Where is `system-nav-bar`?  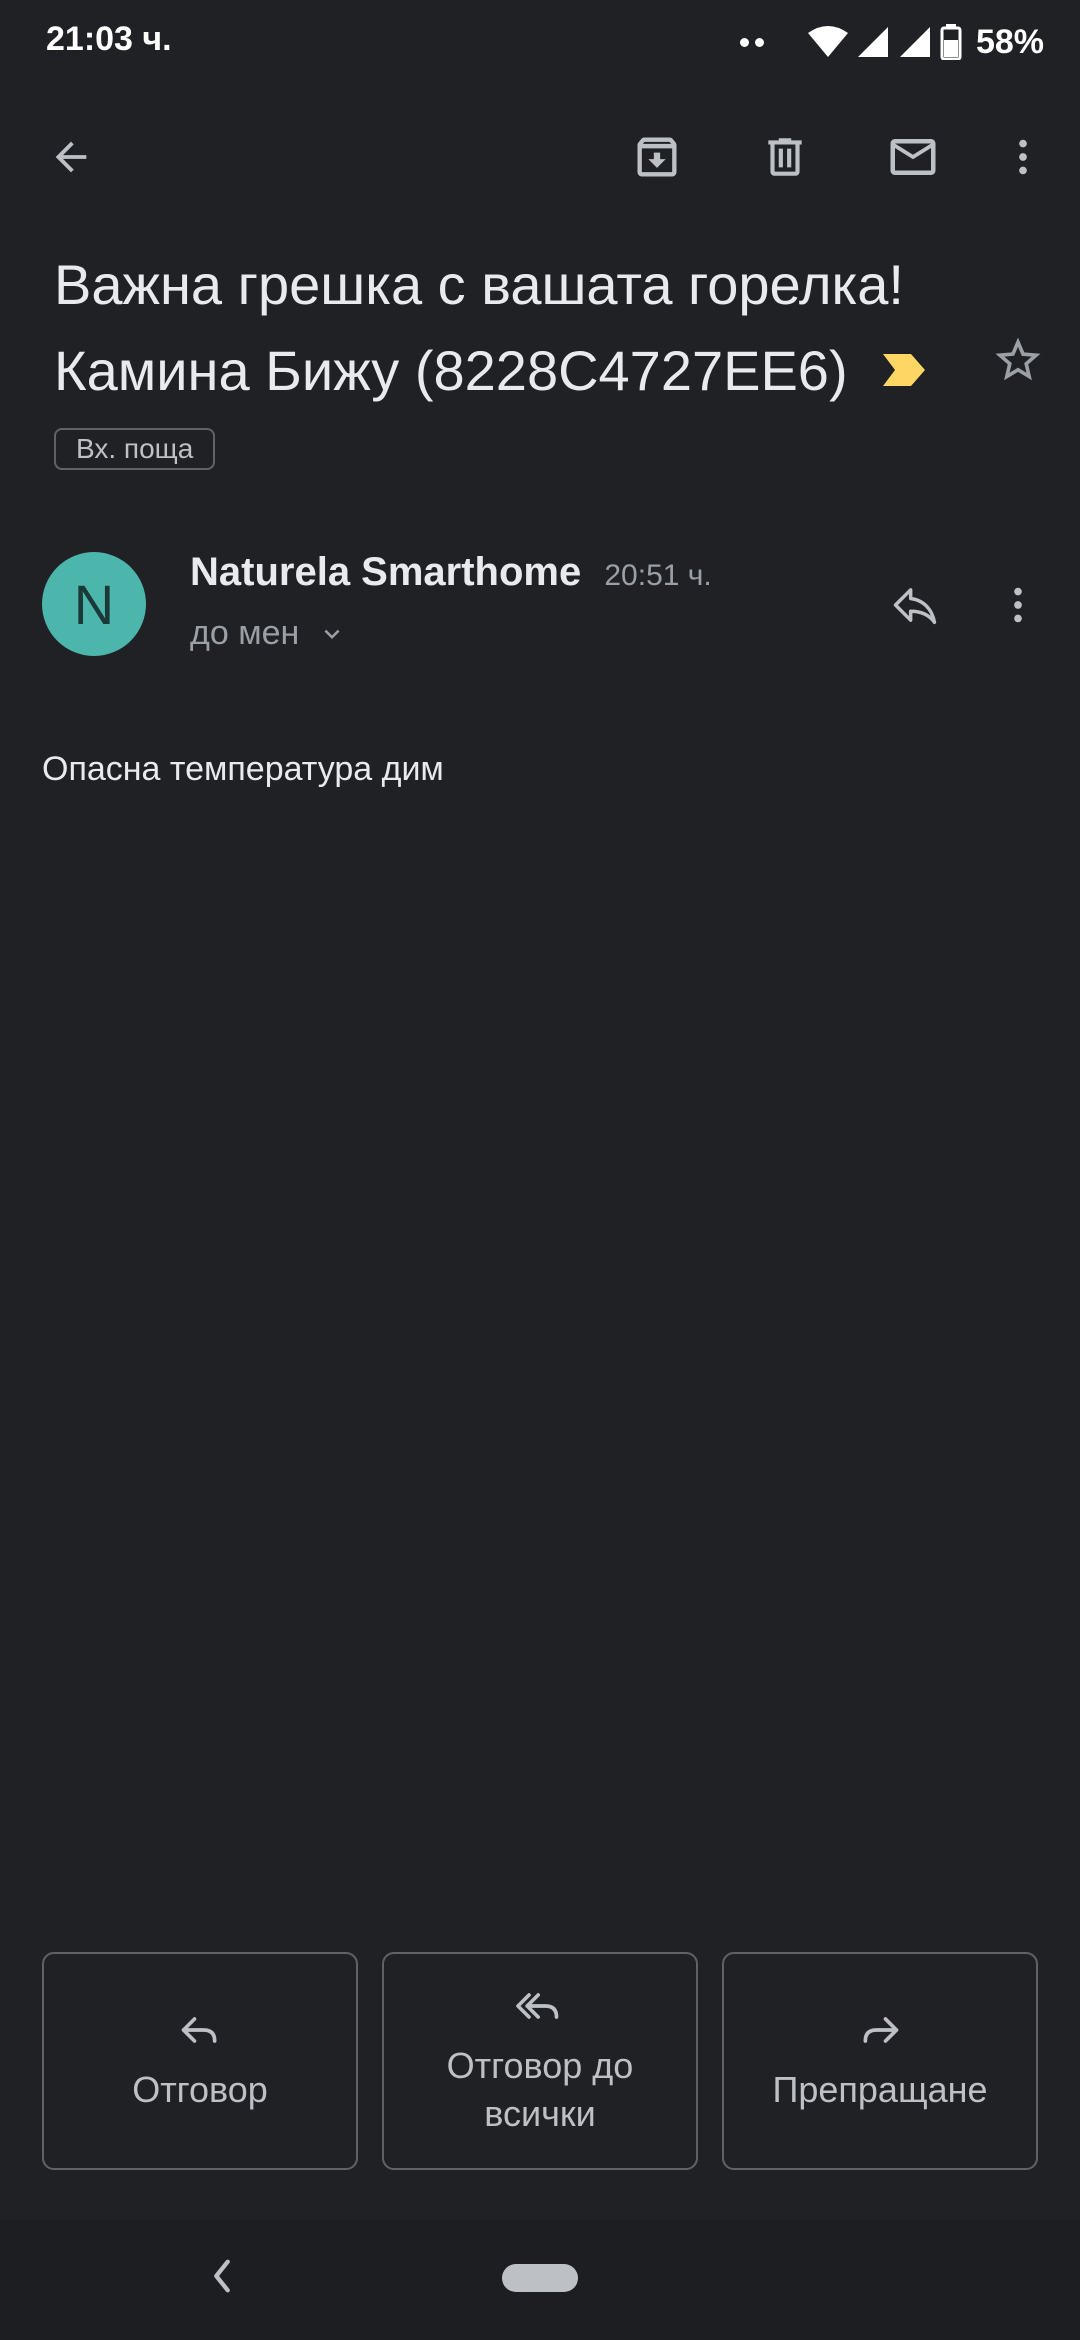
system-nav-bar is located at coordinates (540, 2280).